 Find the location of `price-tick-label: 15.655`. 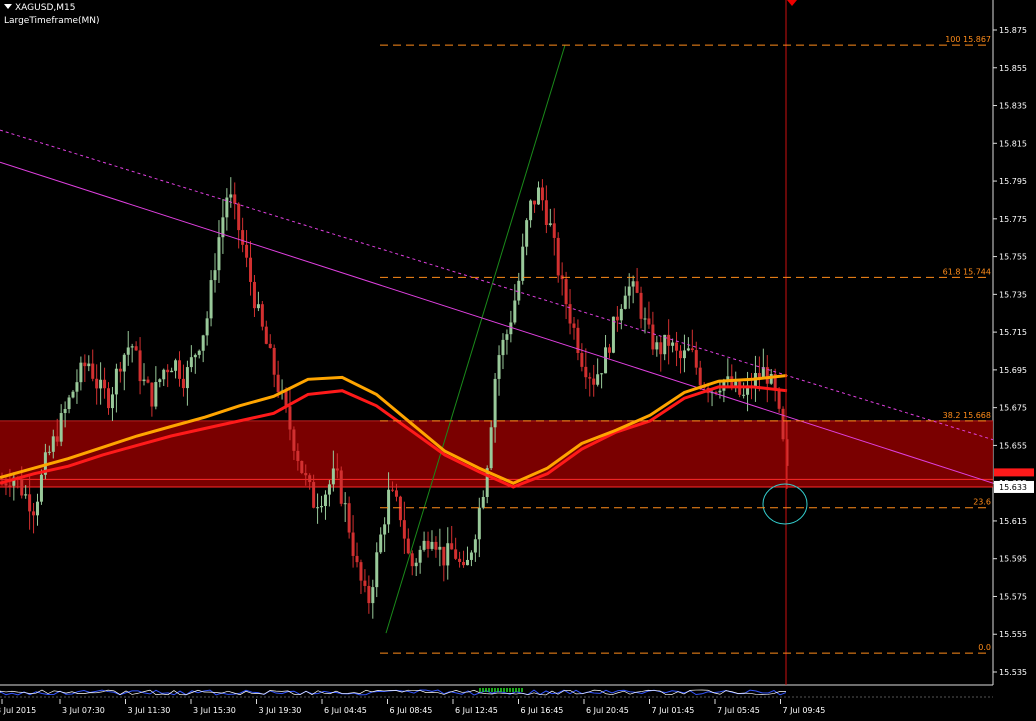

price-tick-label: 15.655 is located at coordinates (1013, 445).